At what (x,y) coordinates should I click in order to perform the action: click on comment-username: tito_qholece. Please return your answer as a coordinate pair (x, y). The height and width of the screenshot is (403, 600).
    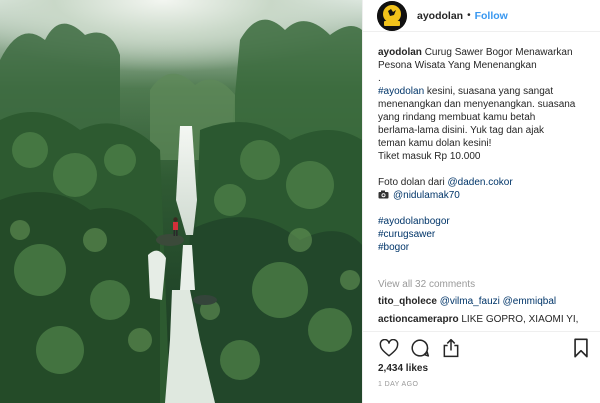
    Looking at the image, I should click on (407, 301).